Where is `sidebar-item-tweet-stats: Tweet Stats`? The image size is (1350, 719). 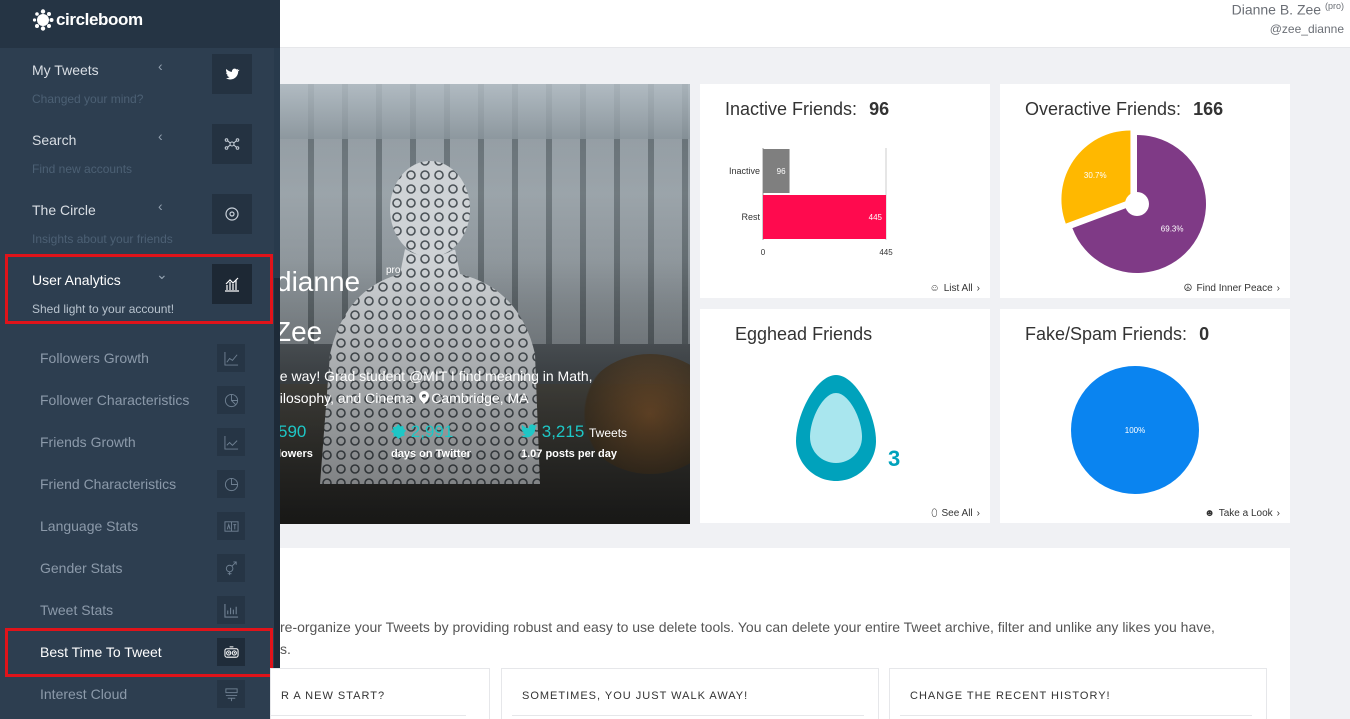 sidebar-item-tweet-stats: Tweet Stats is located at coordinates (136, 613).